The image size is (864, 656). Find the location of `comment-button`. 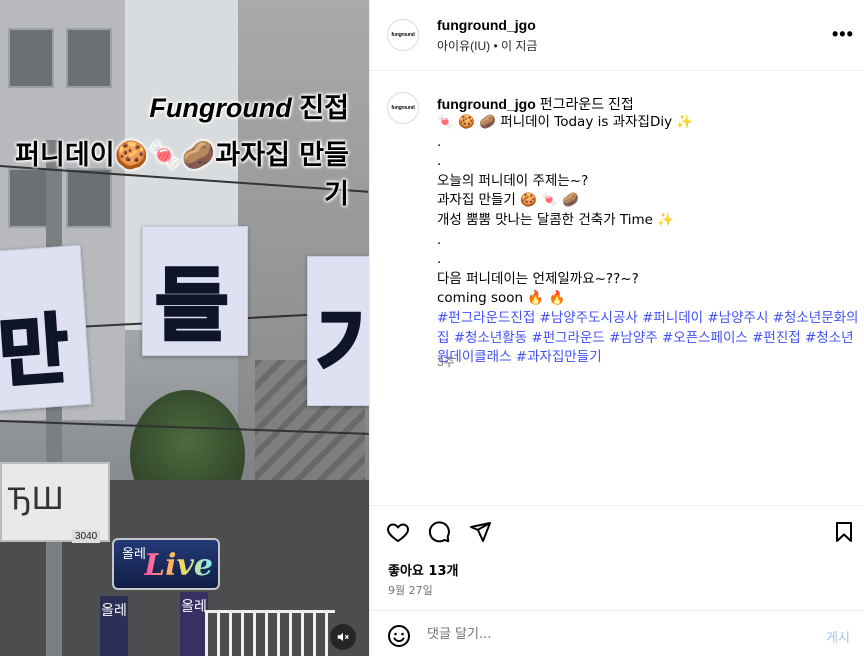

comment-button is located at coordinates (439, 532).